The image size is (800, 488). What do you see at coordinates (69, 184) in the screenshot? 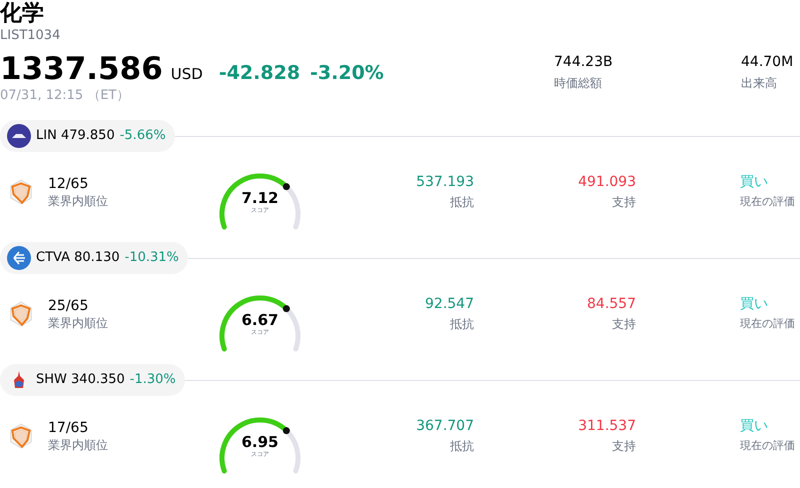
I see `industry-rank: 12/65` at bounding box center [69, 184].